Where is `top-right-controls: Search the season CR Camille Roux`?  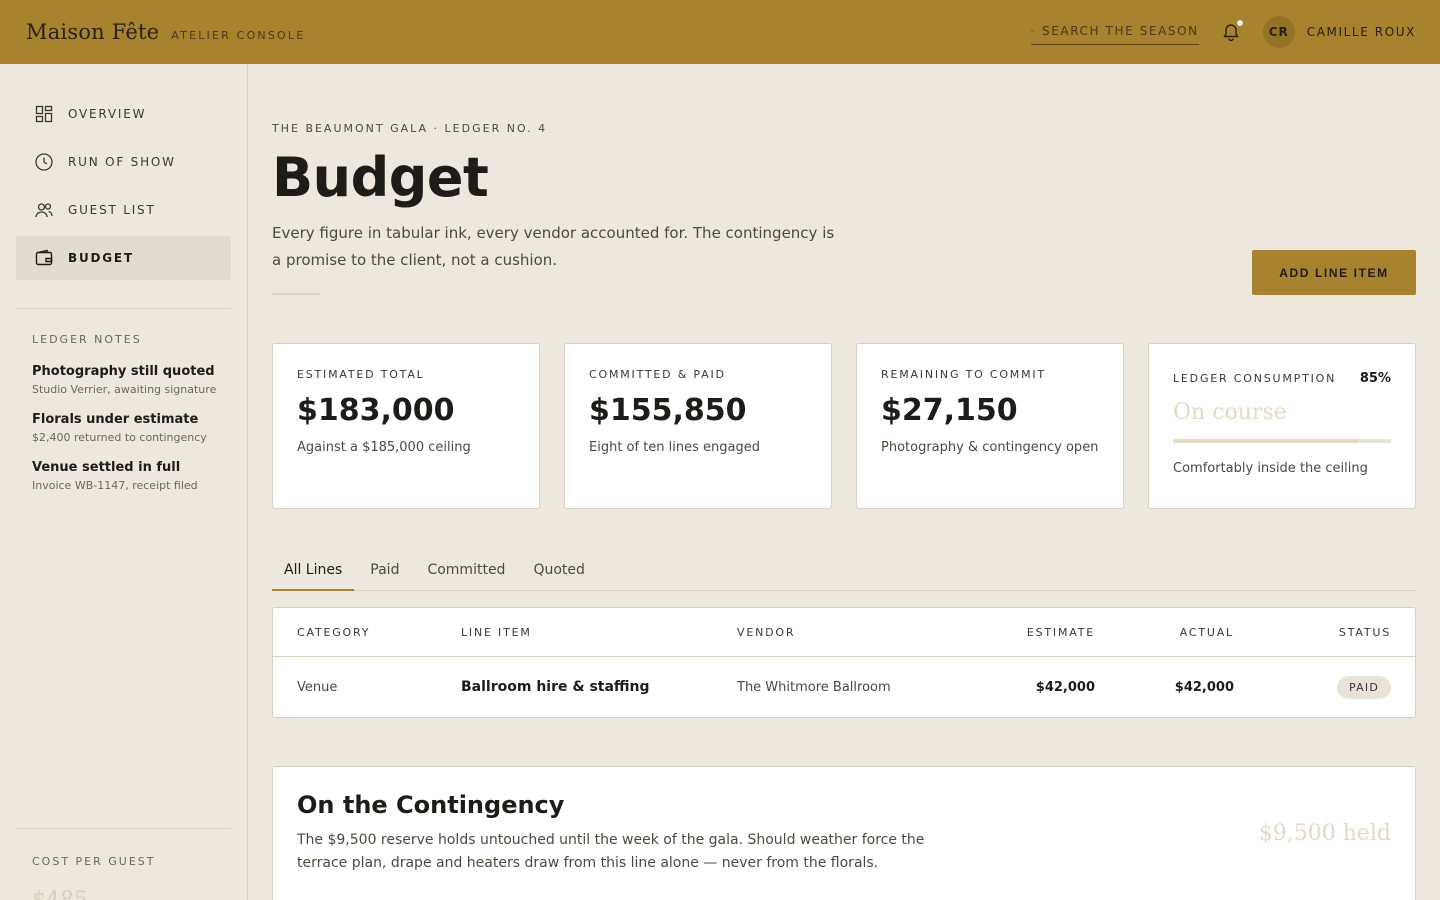 top-right-controls: Search the season CR Camille Roux is located at coordinates (1223, 32).